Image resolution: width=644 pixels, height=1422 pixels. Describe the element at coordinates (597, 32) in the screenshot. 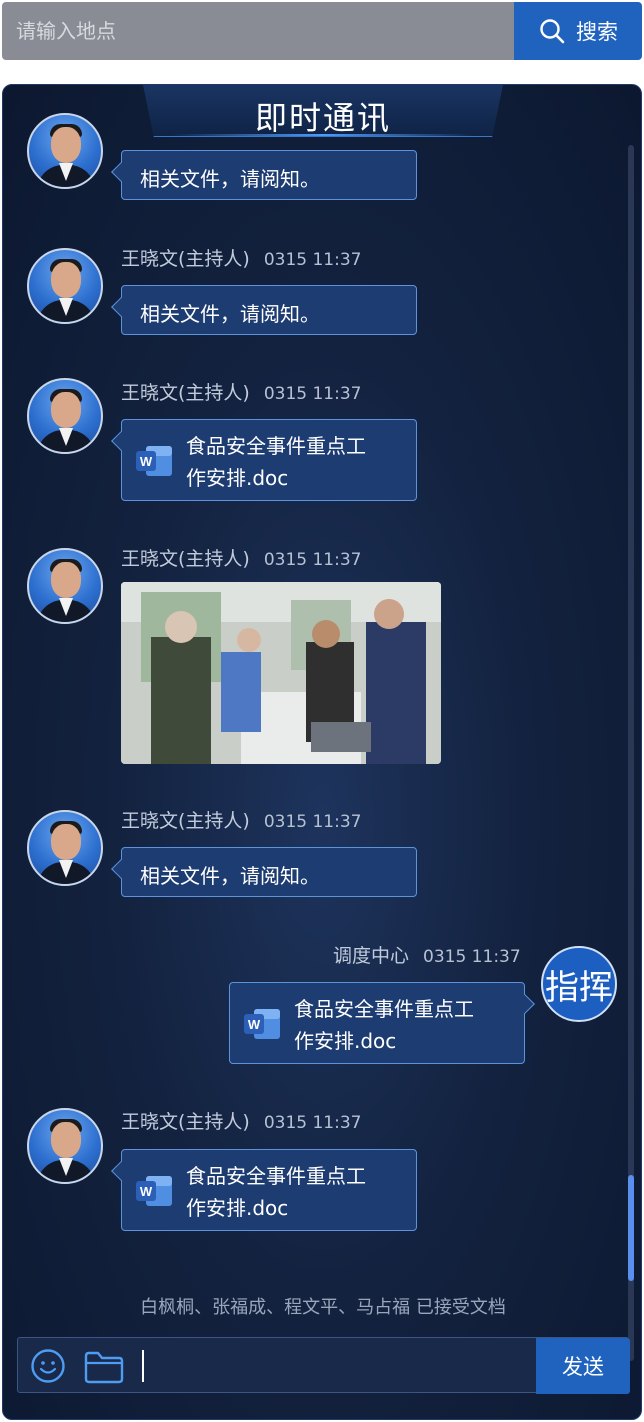

I see `search-button-label: 搜索` at that location.